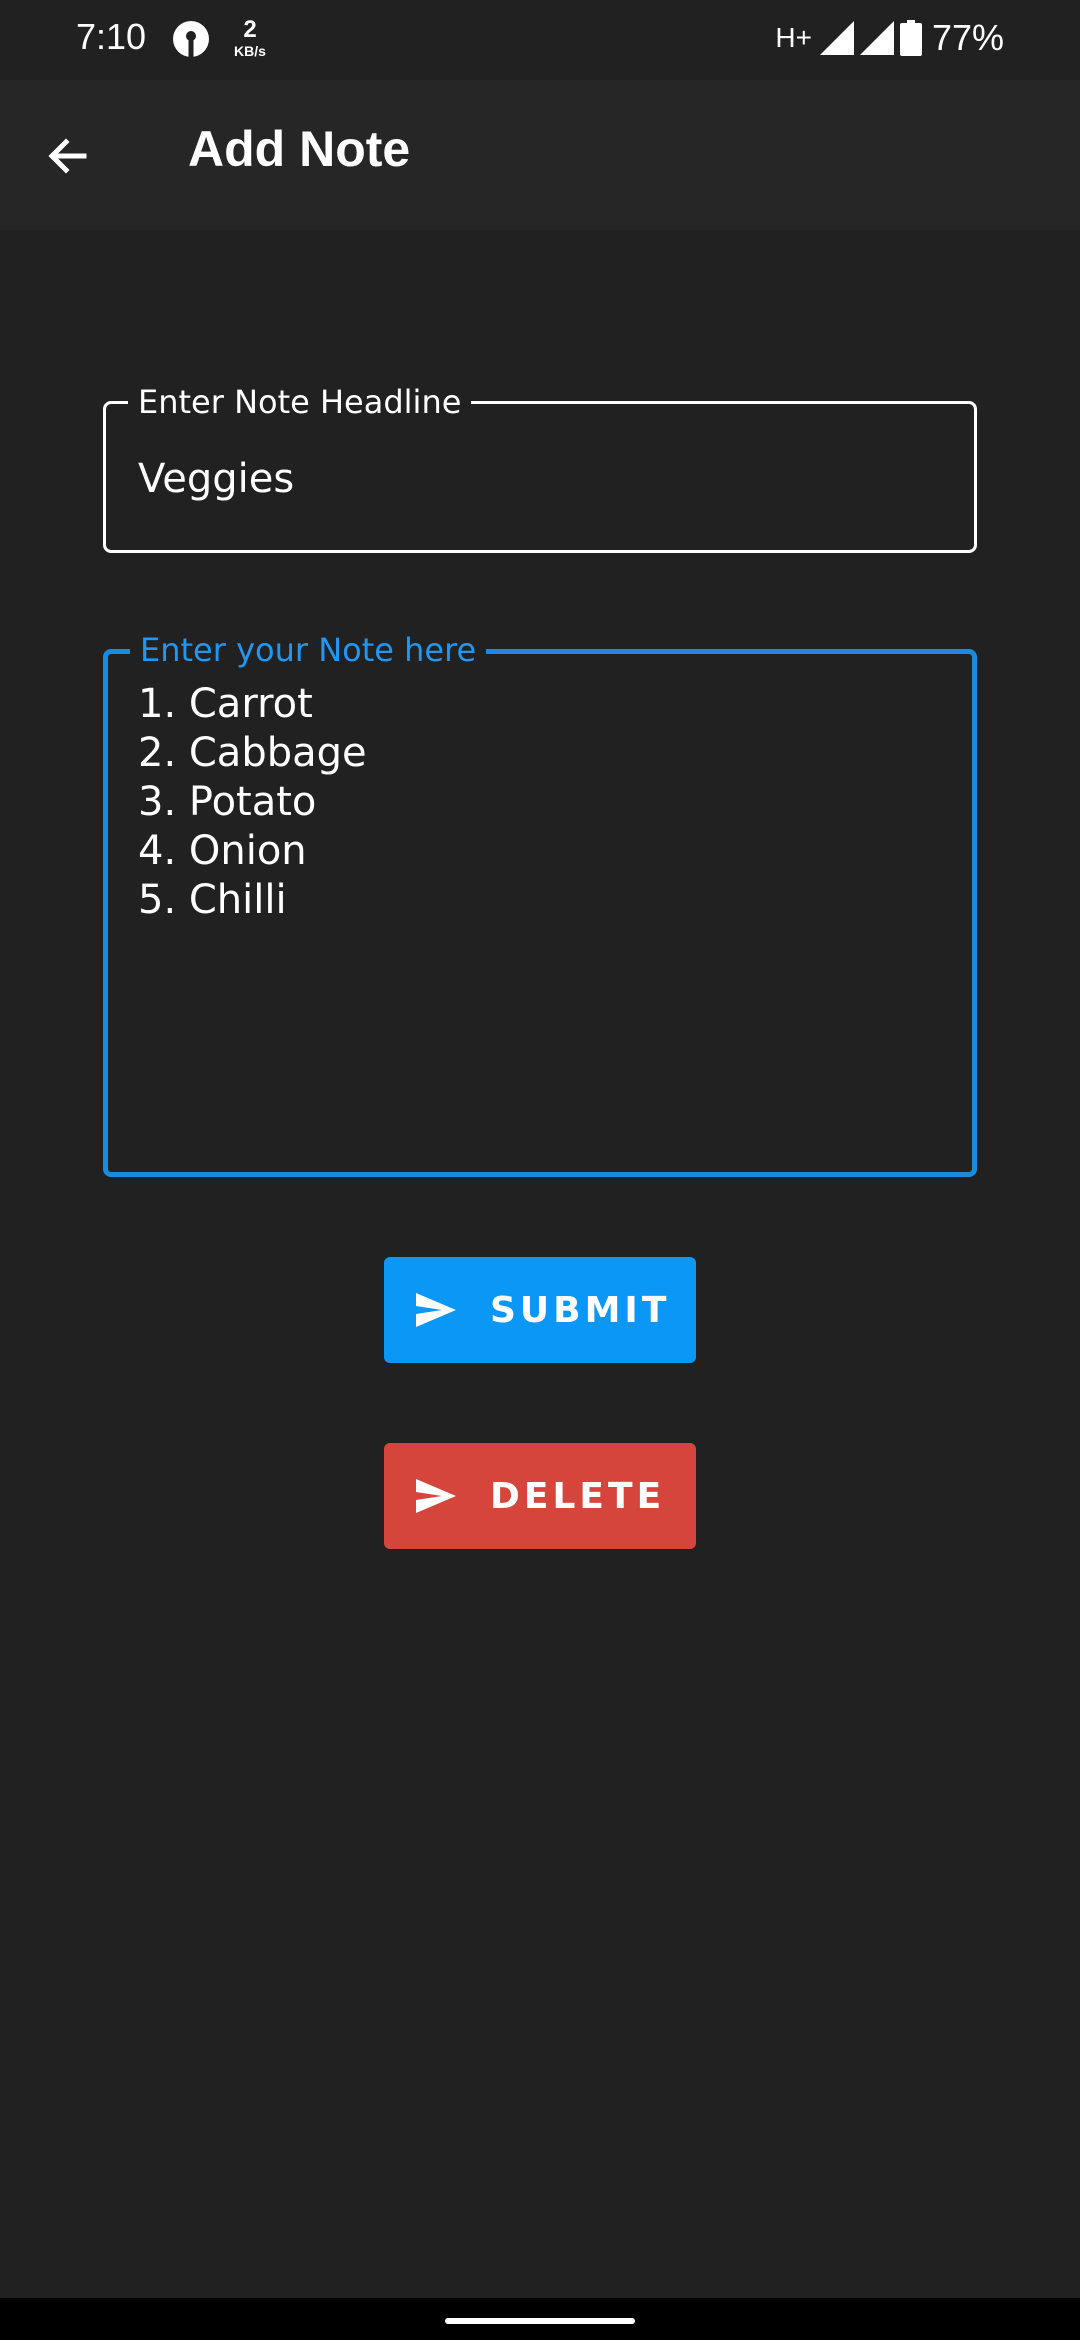 This screenshot has width=1080, height=2340. What do you see at coordinates (910, 38) in the screenshot?
I see `battery-icon` at bounding box center [910, 38].